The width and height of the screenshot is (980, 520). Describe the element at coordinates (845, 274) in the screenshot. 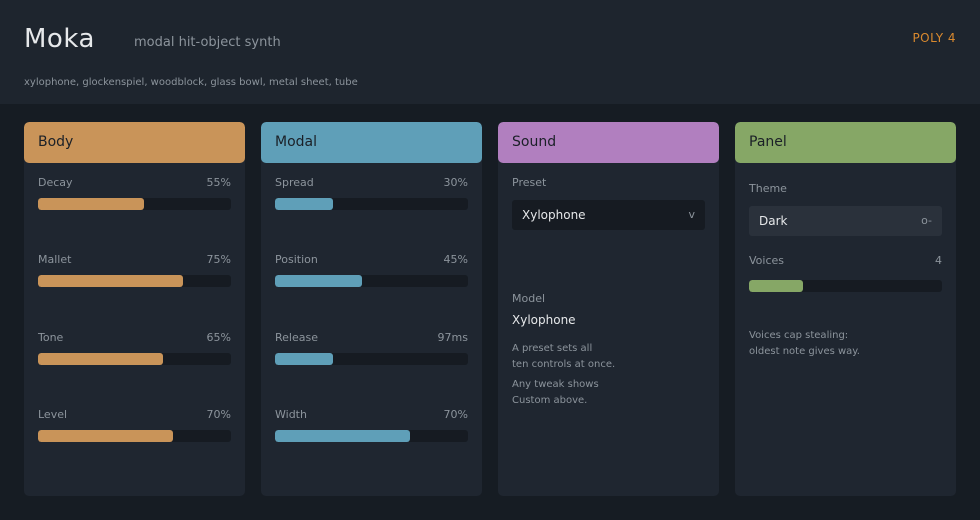

I see `voices-slider: Voices 4` at that location.